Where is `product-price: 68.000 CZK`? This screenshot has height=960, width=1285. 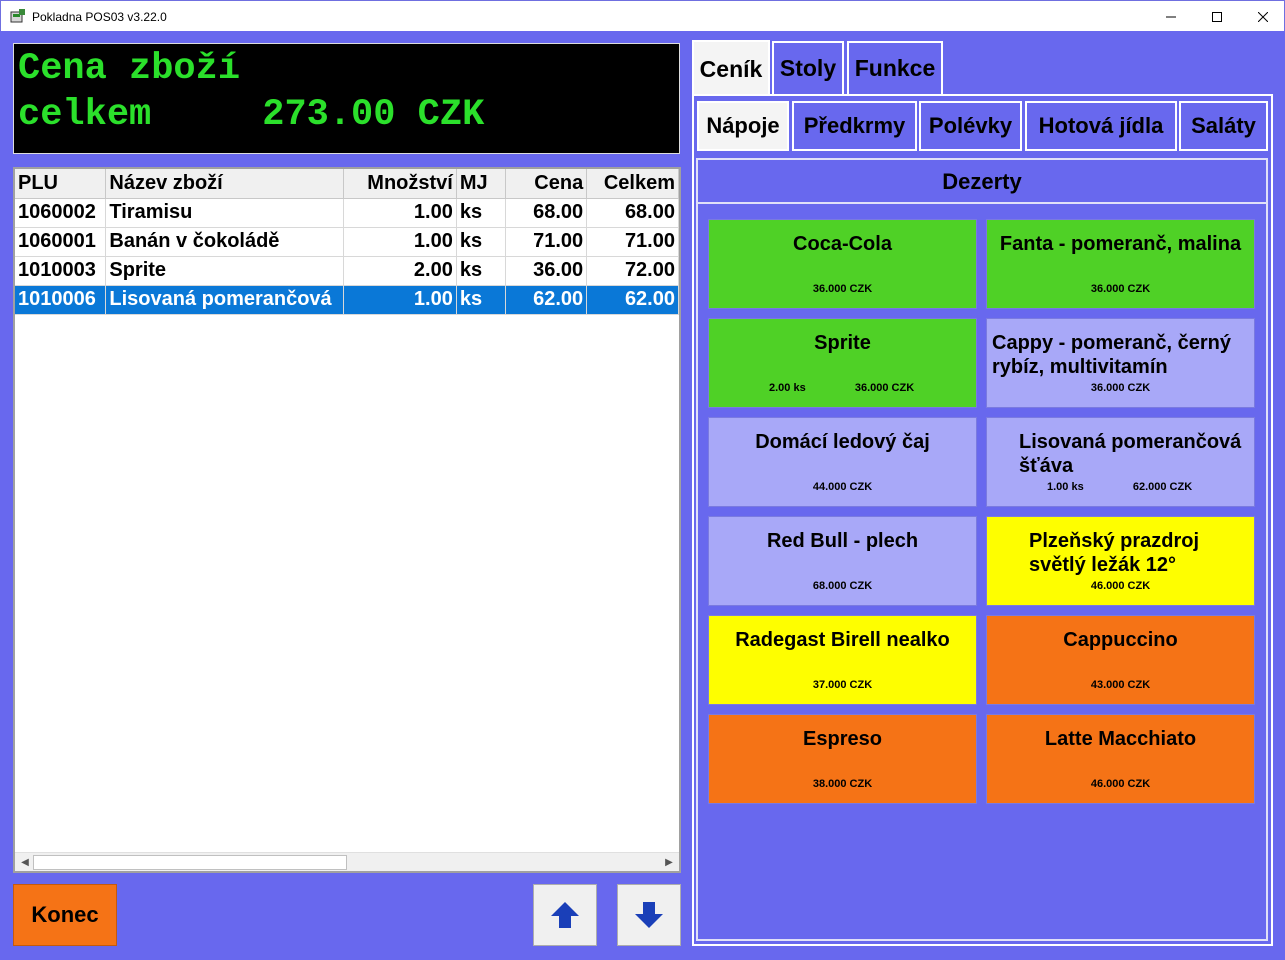
product-price: 68.000 CZK is located at coordinates (842, 586).